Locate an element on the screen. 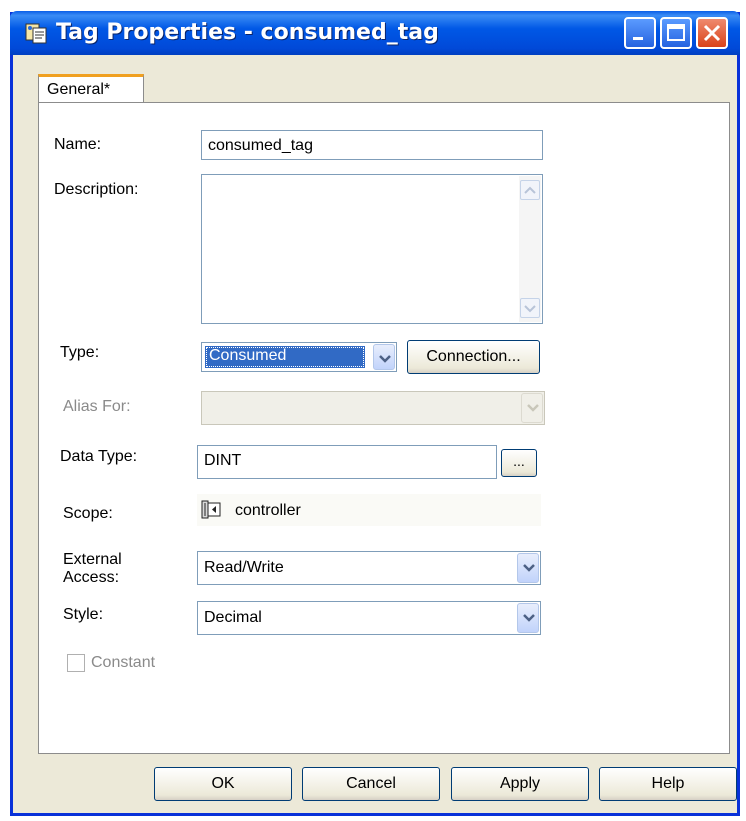 The width and height of the screenshot is (746, 821). description-scrollbar is located at coordinates (530, 249).